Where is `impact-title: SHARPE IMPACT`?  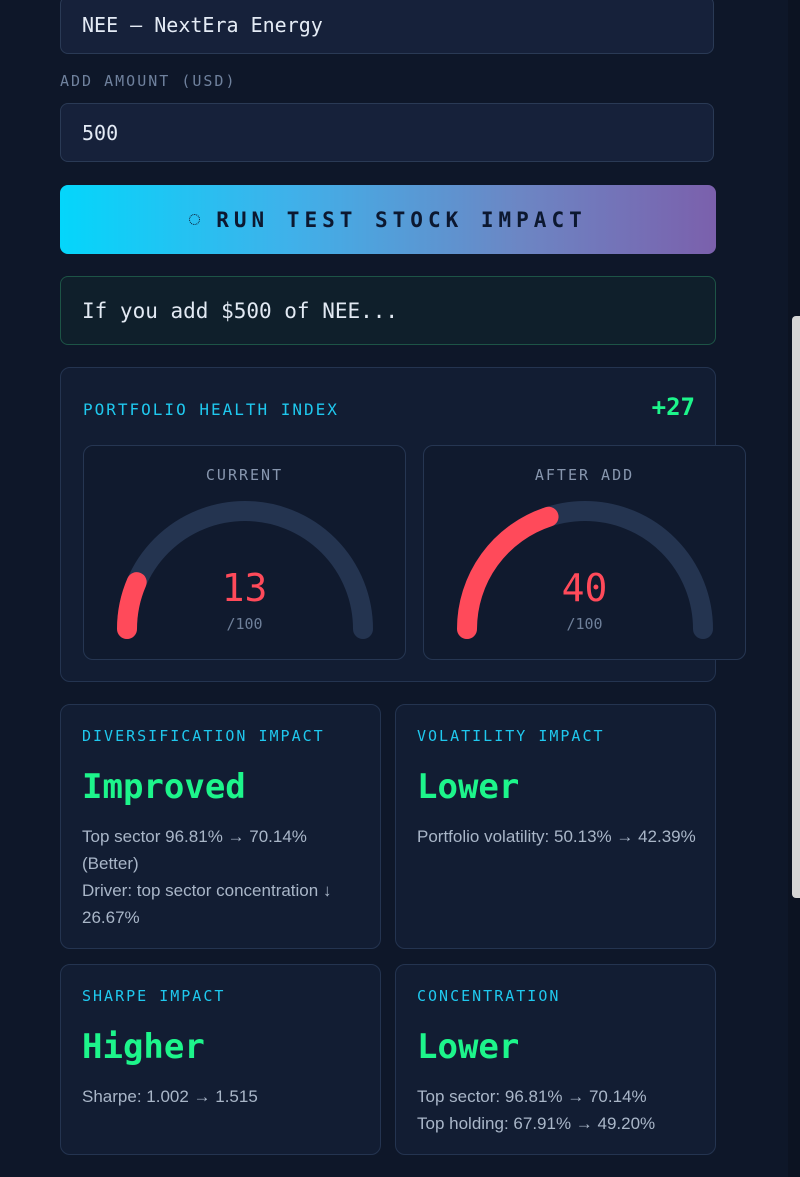 impact-title: SHARPE IMPACT is located at coordinates (154, 996).